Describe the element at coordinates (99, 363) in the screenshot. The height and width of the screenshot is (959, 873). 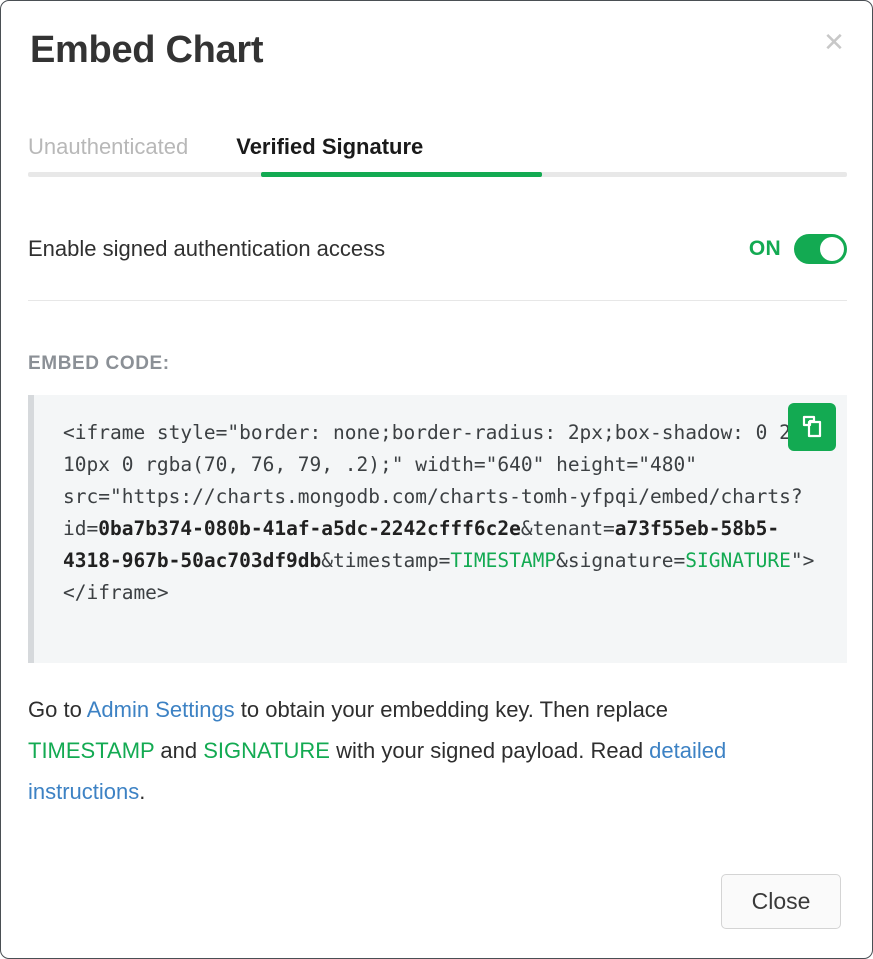
I see `embed-code-label: EMBED CODE:` at that location.